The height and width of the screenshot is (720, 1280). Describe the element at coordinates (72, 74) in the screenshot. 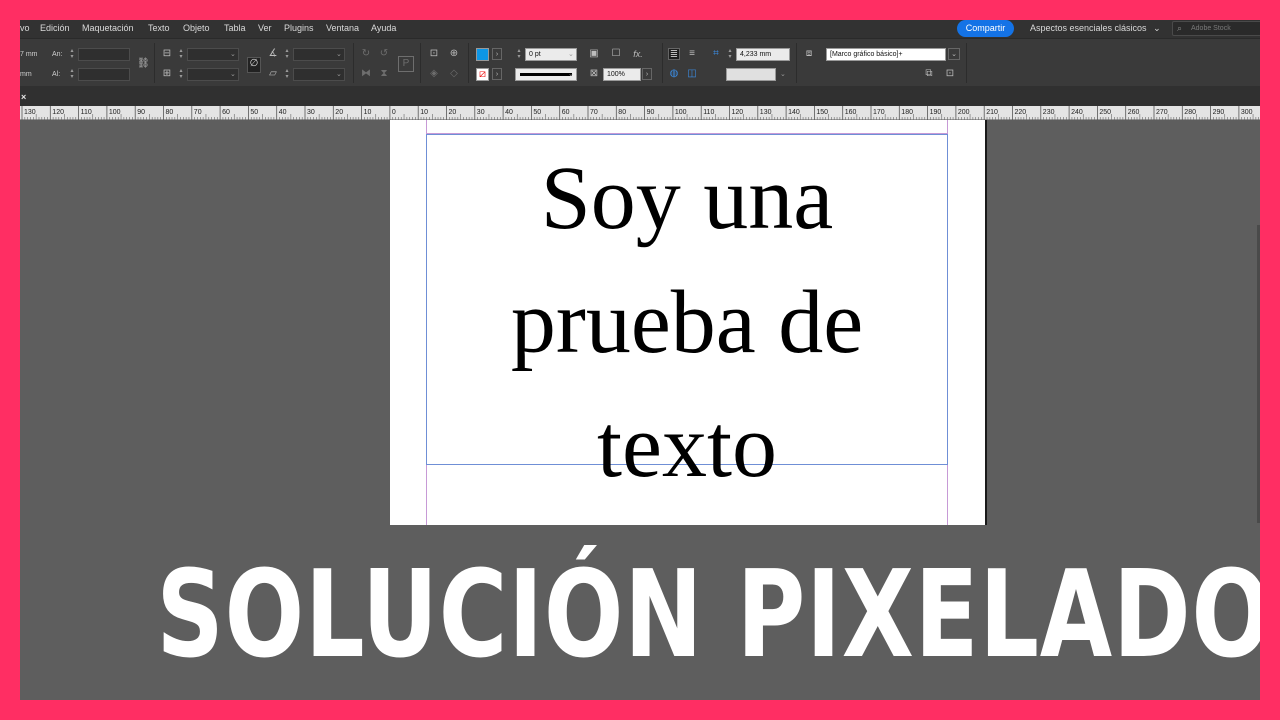

I see `height-stepper: ▴ ▾` at that location.